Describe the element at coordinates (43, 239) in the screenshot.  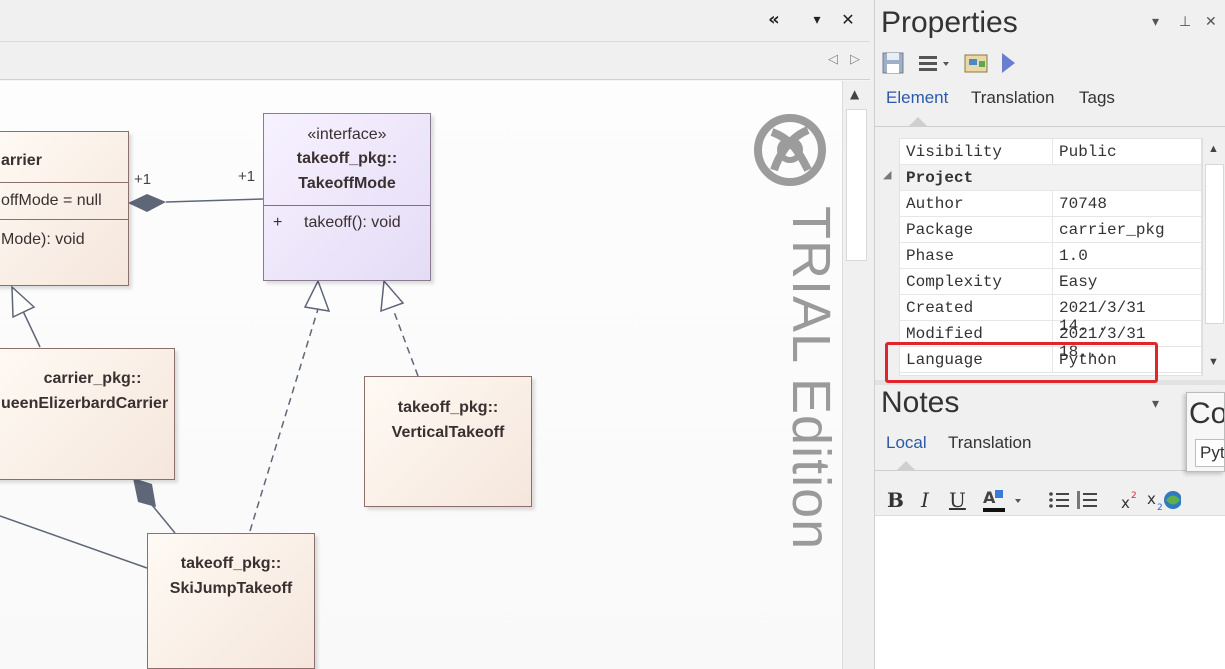
I see `class-operation: Mode): void` at that location.